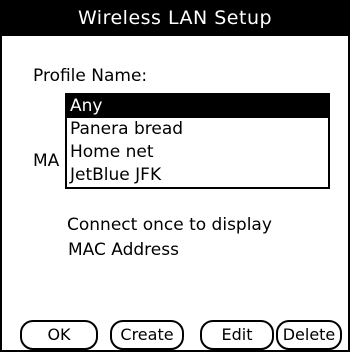 The image size is (350, 354). I want to click on delete-button: Delete, so click(309, 335).